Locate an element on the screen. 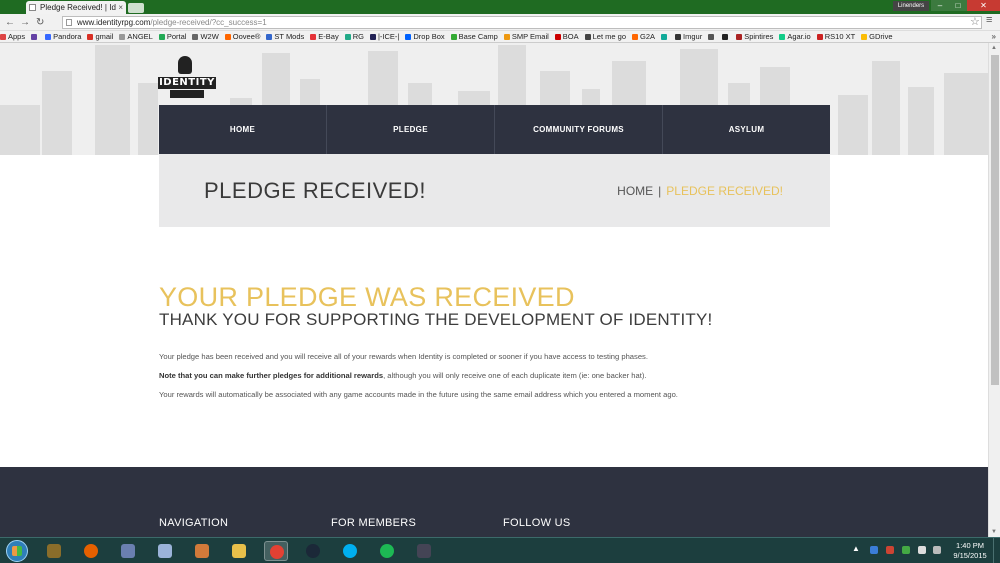 The width and height of the screenshot is (1000, 563). forward-arrow-icon: → is located at coordinates (25, 22).